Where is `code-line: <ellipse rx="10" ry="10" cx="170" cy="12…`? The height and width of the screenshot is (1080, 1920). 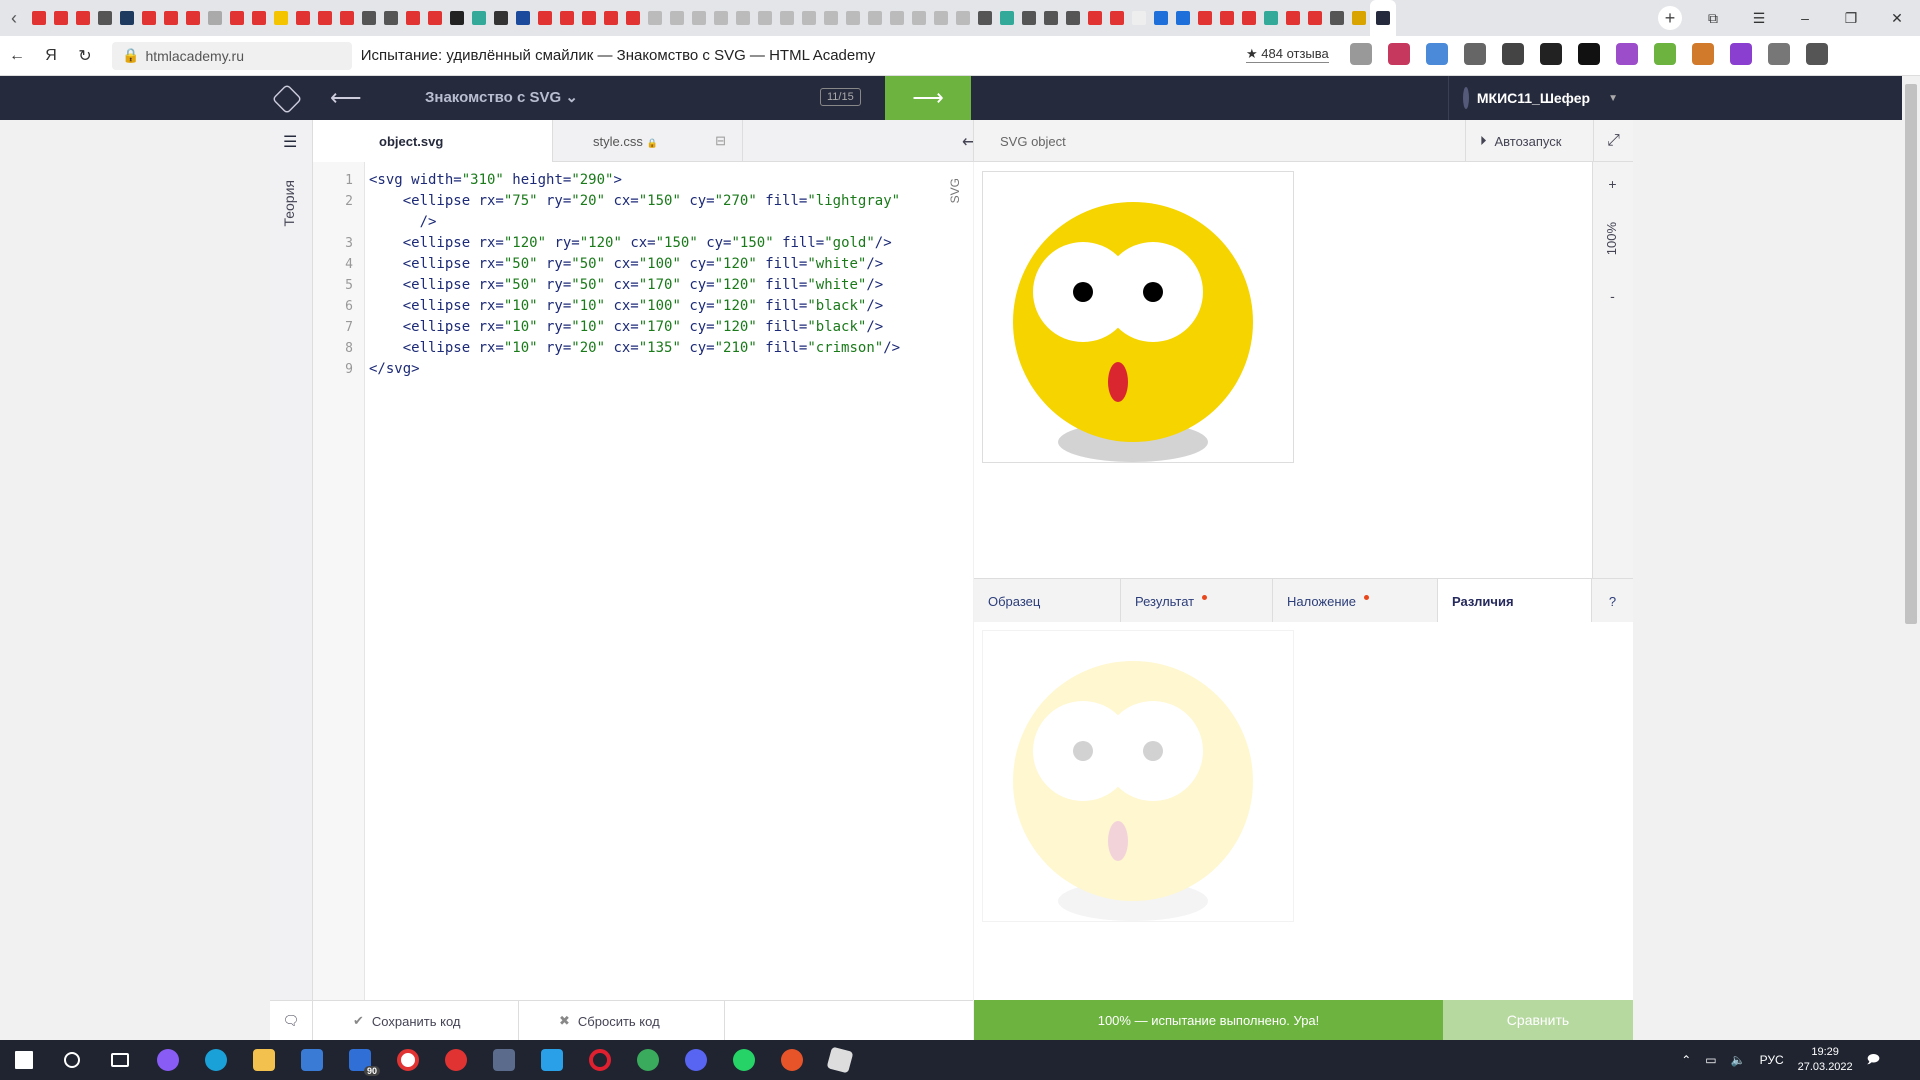
code-line: <ellipse rx="10" ry="10" cx="170" cy="12… is located at coordinates (626, 327).